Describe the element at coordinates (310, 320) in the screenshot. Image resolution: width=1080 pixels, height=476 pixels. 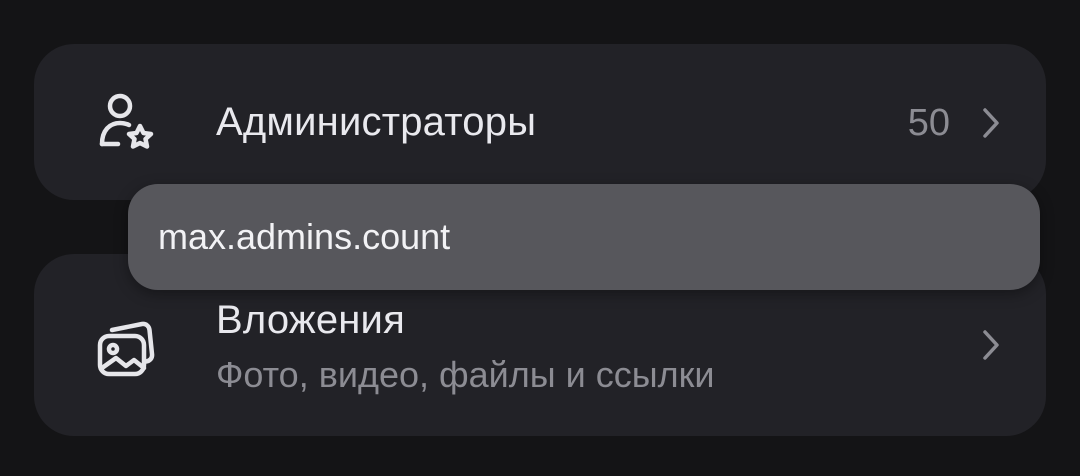
I see `attachments-title: Вложения` at that location.